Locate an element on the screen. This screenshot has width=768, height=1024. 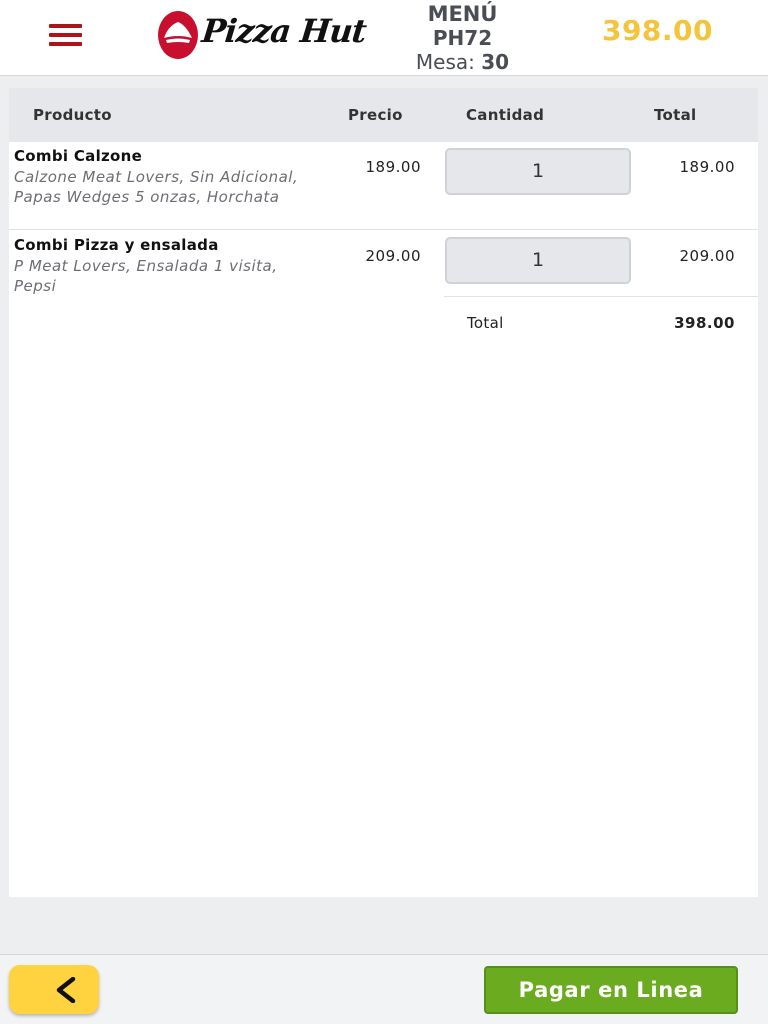
chevron-left-icon is located at coordinates (66, 990).